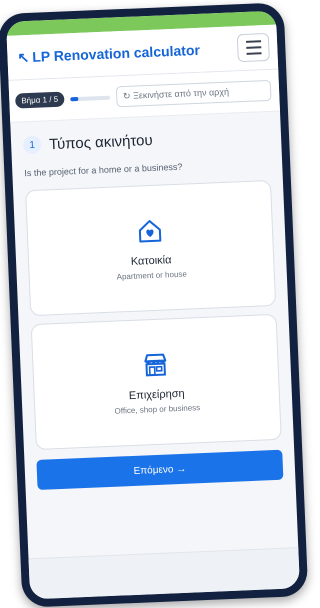 This screenshot has width=320, height=608. I want to click on next-button: Επόμενο →, so click(160, 469).